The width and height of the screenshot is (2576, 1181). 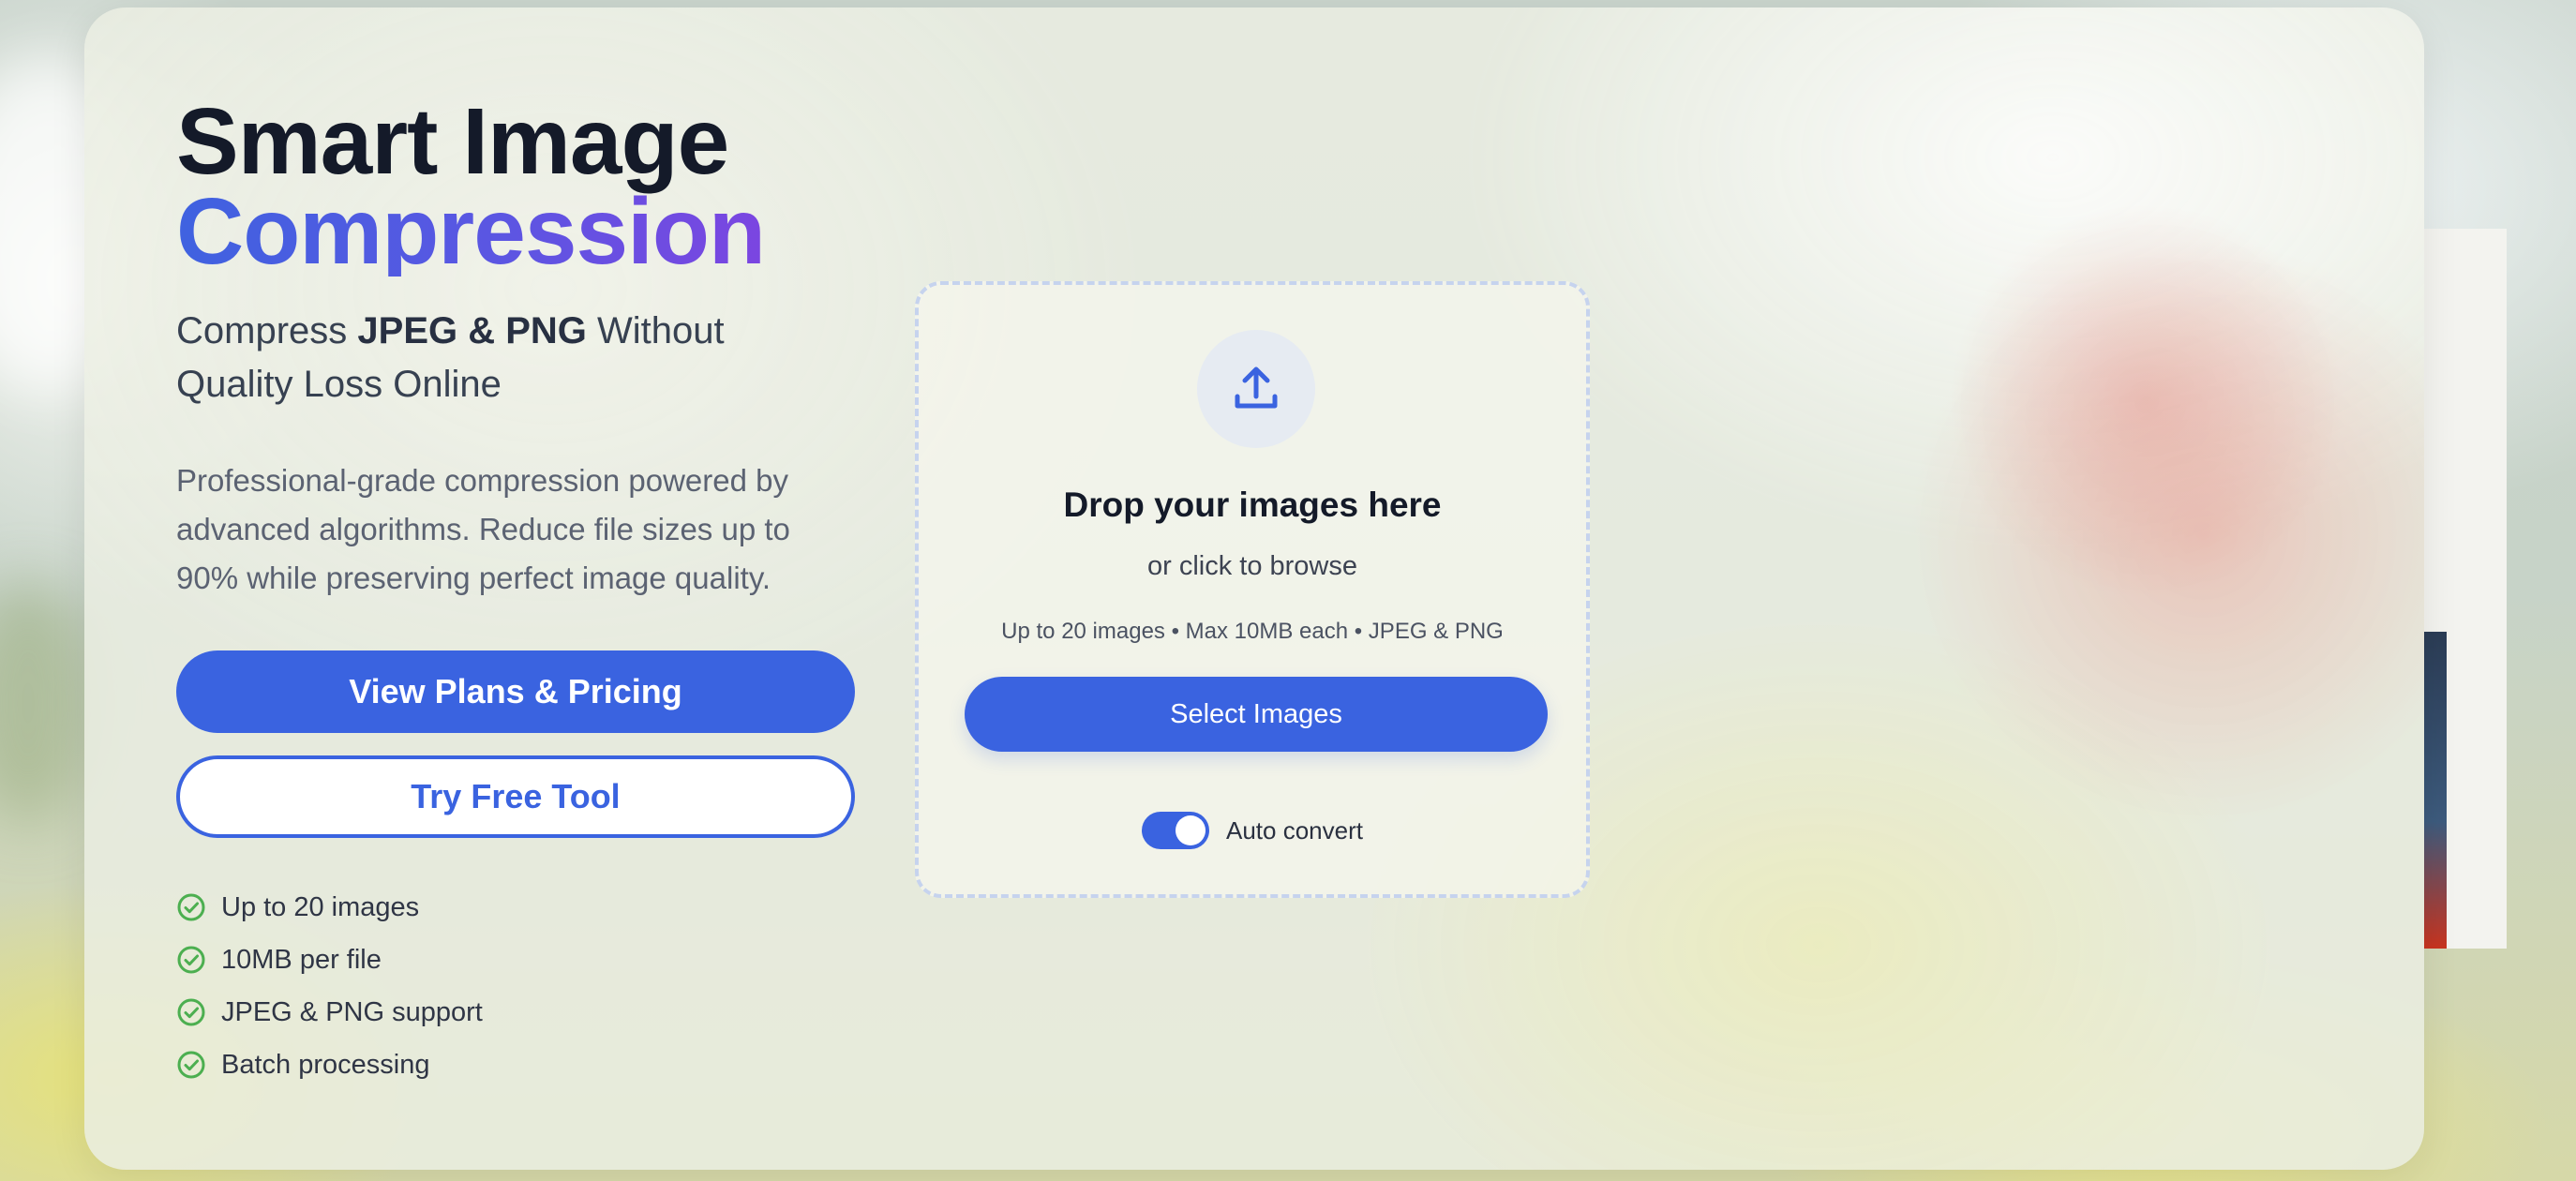 What do you see at coordinates (533, 231) in the screenshot?
I see `title-line-2: Compression` at bounding box center [533, 231].